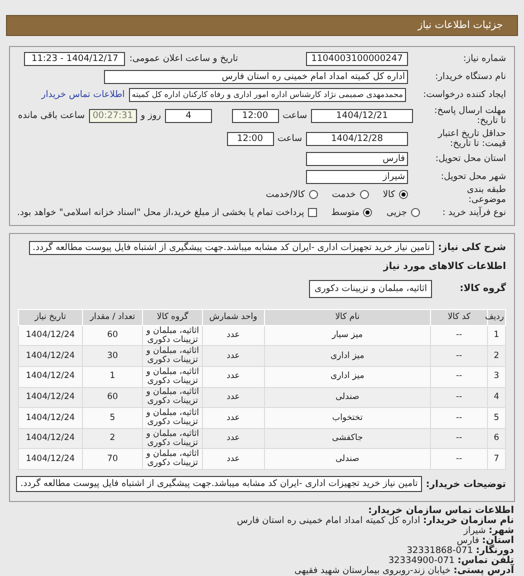 The width and height of the screenshot is (524, 576). Describe the element at coordinates (160, 213) in the screenshot. I see `option-label: پرداخت تمام یا بخشی از مبلغ خرید،از محل "اسناد خزانه اسلامی" خواهد بود.` at that location.